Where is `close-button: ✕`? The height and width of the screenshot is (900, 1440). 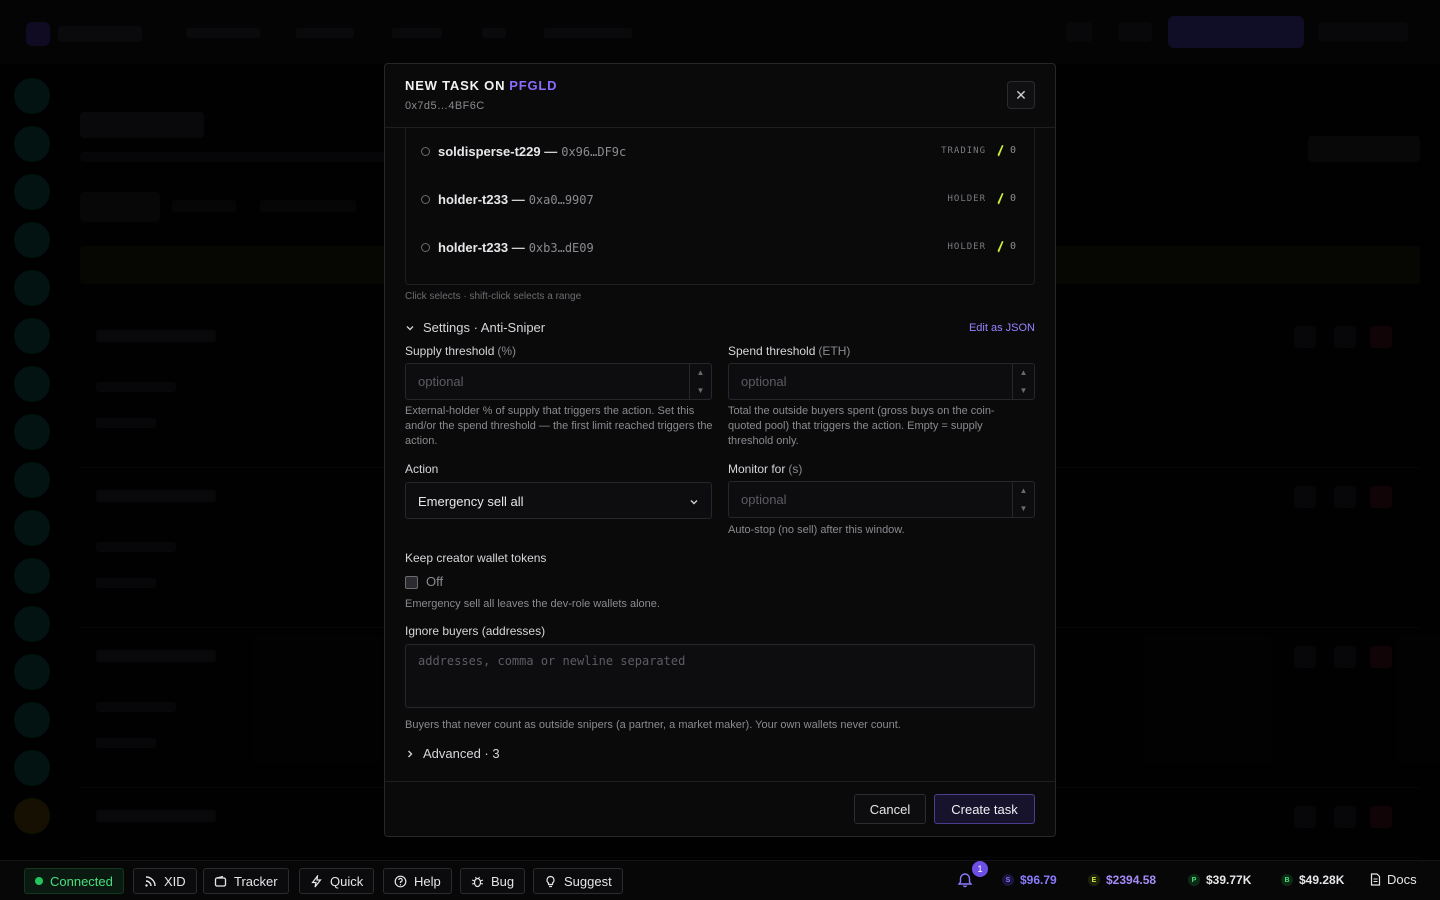 close-button: ✕ is located at coordinates (1021, 95).